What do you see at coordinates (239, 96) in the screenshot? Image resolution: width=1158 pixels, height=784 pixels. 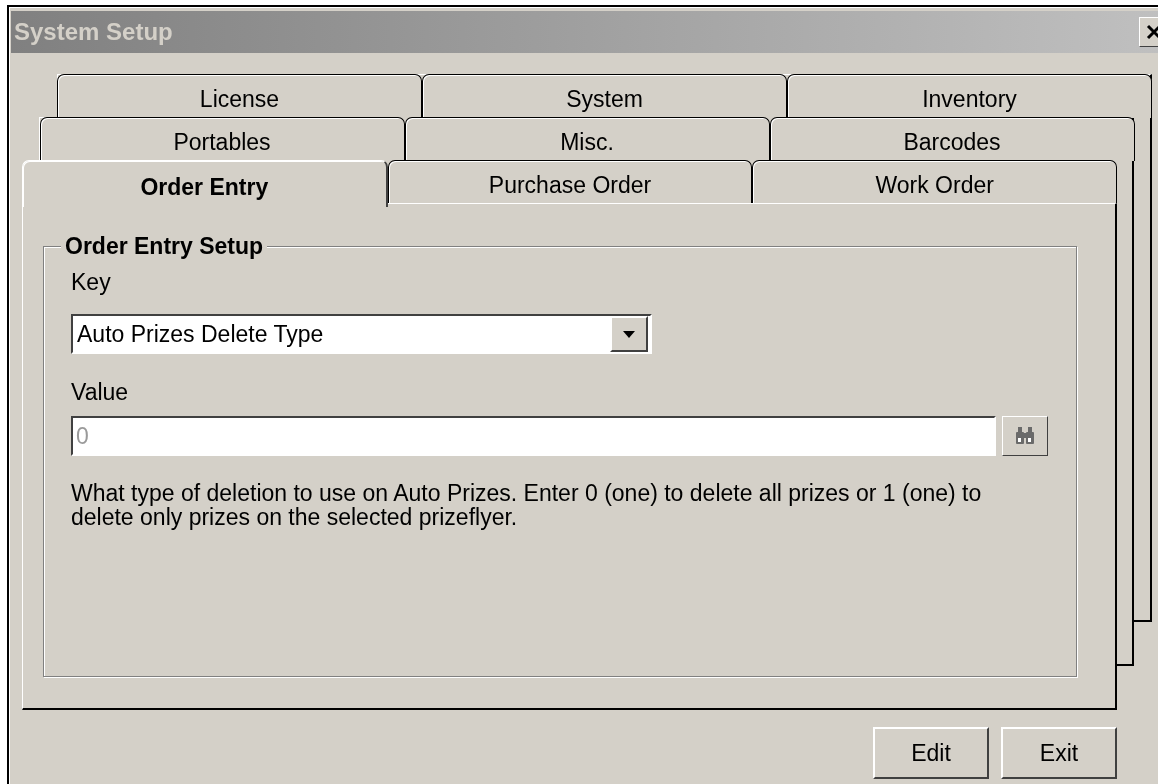 I see `tab: License` at bounding box center [239, 96].